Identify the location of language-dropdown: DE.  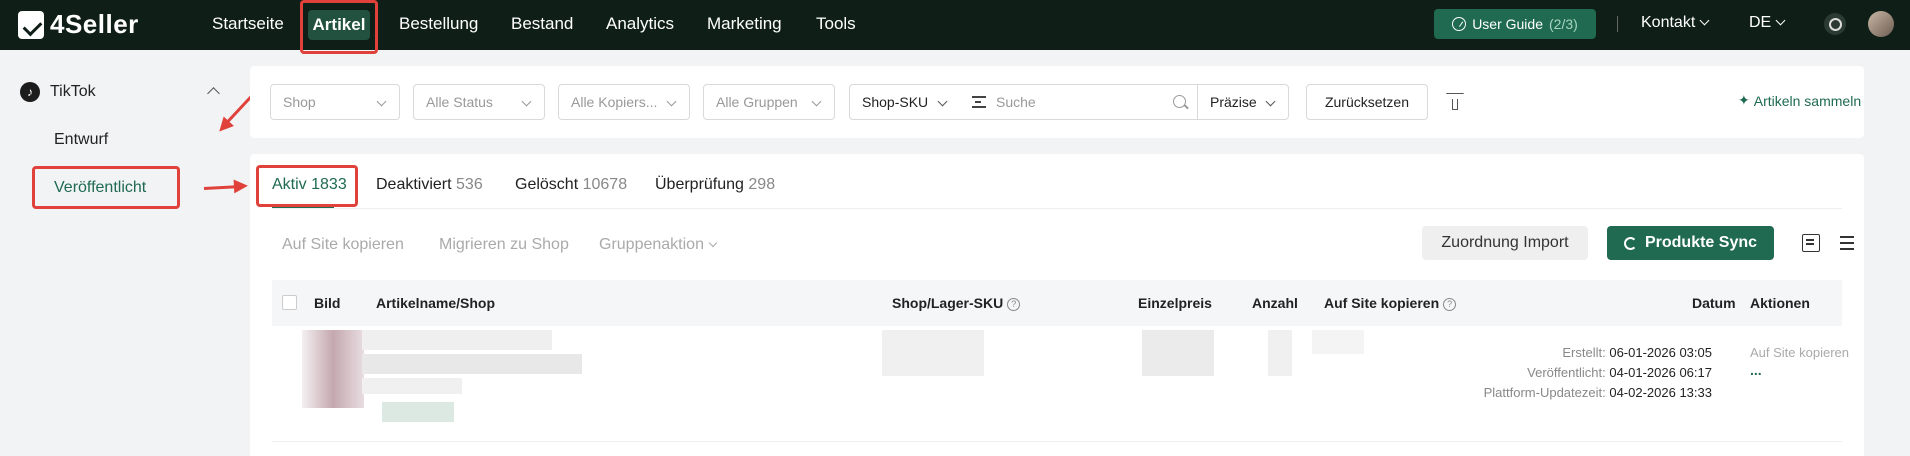
(1767, 23).